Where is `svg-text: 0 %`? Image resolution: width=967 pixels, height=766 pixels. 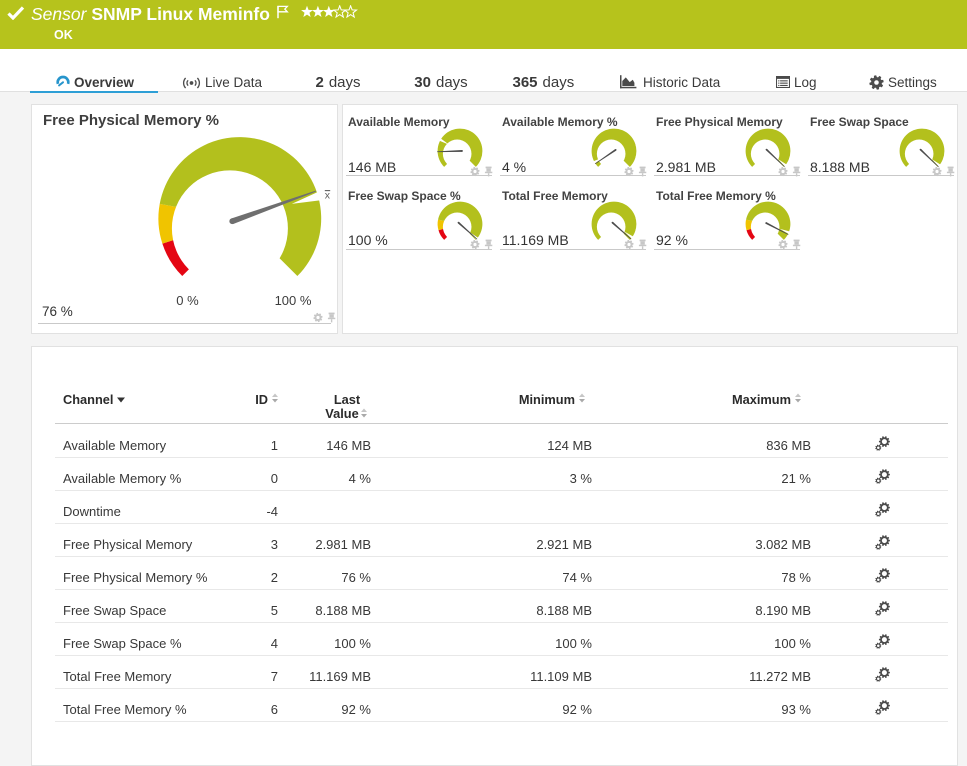
svg-text: 0 % is located at coordinates (187, 300).